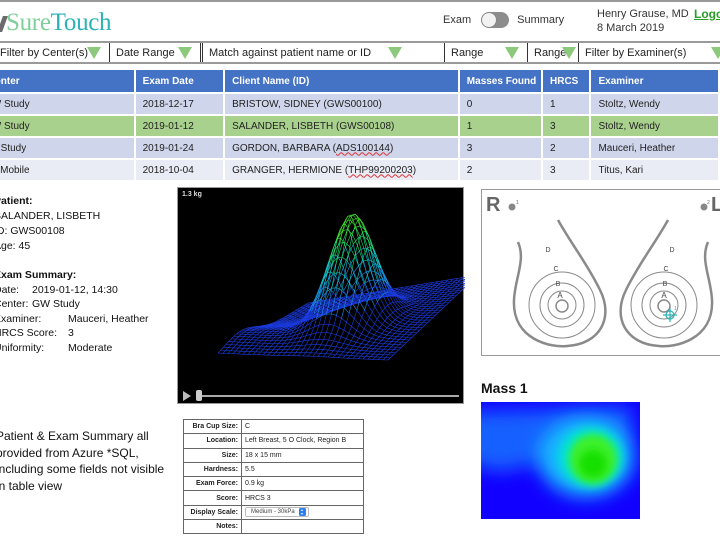 The image size is (720, 540). Describe the element at coordinates (654, 148) in the screenshot. I see `cell-examiner: Mauceri, Heather` at that location.